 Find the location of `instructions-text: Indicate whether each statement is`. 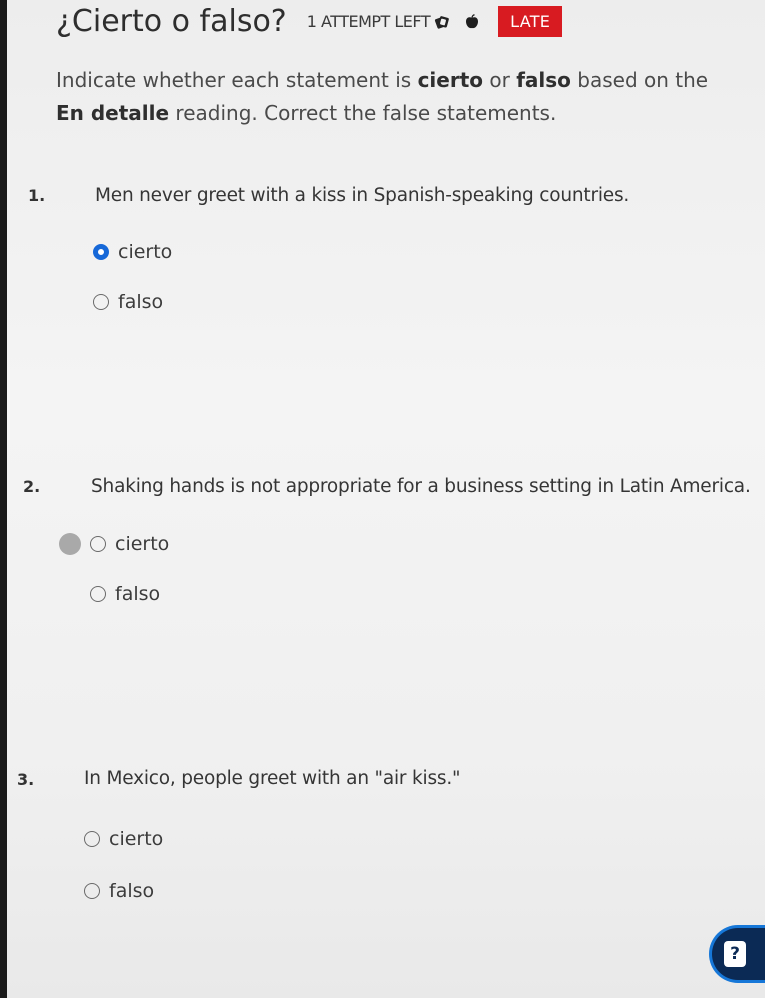

instructions-text: Indicate whether each statement is is located at coordinates (237, 80).